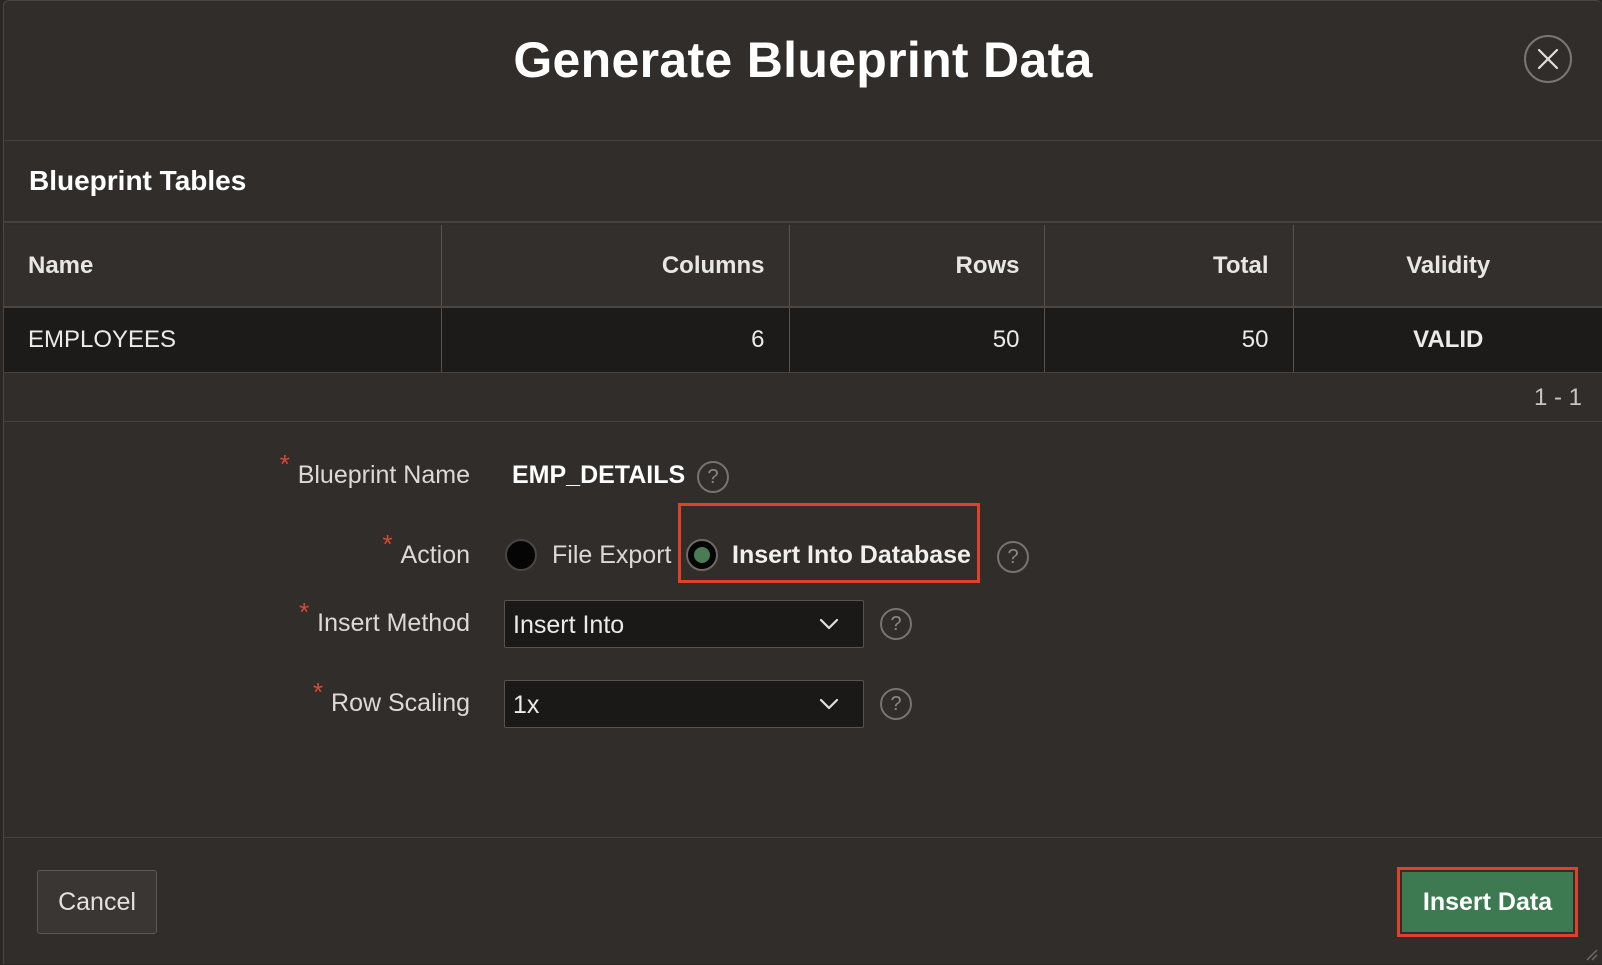 The height and width of the screenshot is (965, 1602). I want to click on row-scaling-label-wrap: * Row Scaling, so click(391, 697).